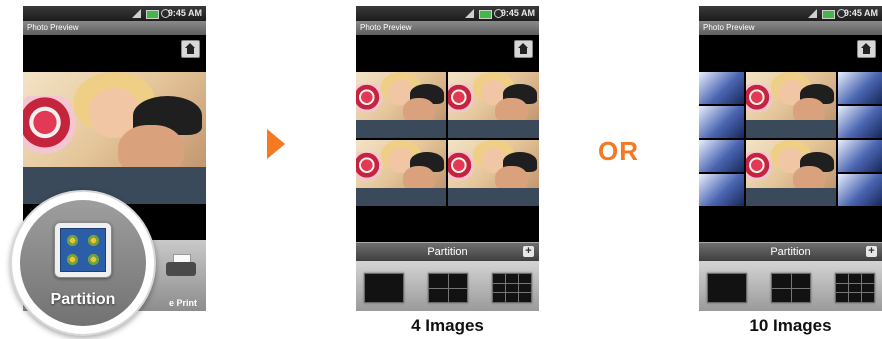 The width and height of the screenshot is (882, 339). What do you see at coordinates (186, 303) in the screenshot?
I see `print-label: Print` at bounding box center [186, 303].